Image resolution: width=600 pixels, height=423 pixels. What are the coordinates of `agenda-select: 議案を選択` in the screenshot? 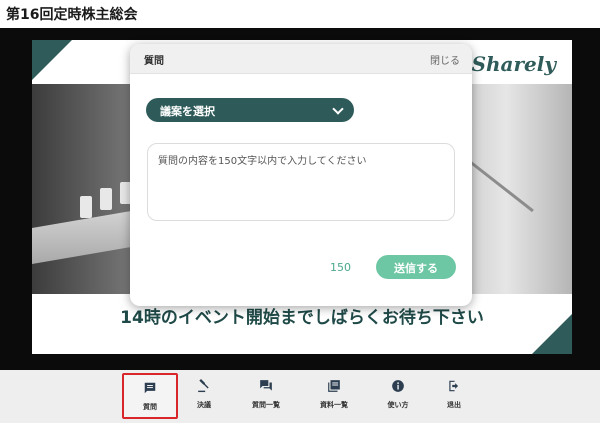 It's located at (250, 110).